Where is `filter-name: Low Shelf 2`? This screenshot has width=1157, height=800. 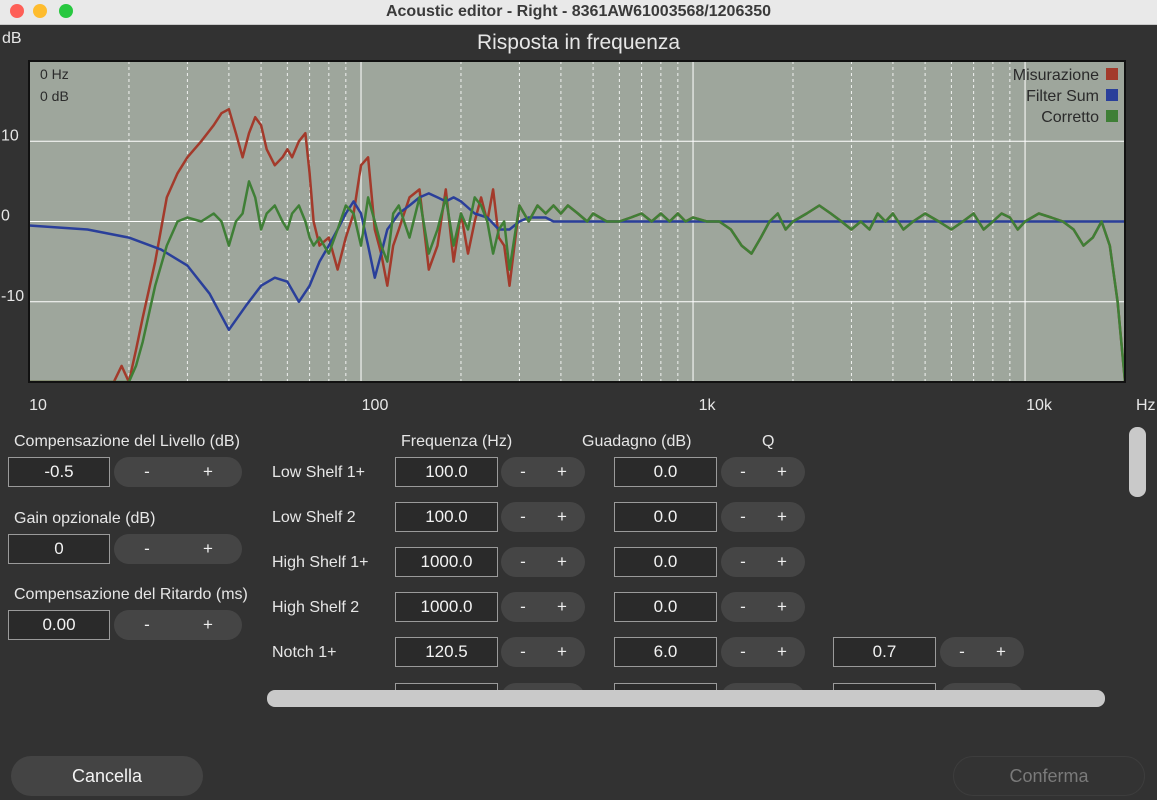
filter-name: Low Shelf 2 is located at coordinates (314, 517).